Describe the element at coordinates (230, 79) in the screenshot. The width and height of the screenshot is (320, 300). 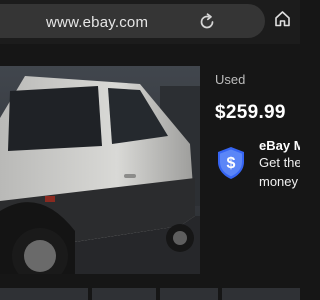
I see `condition-label: Used` at that location.